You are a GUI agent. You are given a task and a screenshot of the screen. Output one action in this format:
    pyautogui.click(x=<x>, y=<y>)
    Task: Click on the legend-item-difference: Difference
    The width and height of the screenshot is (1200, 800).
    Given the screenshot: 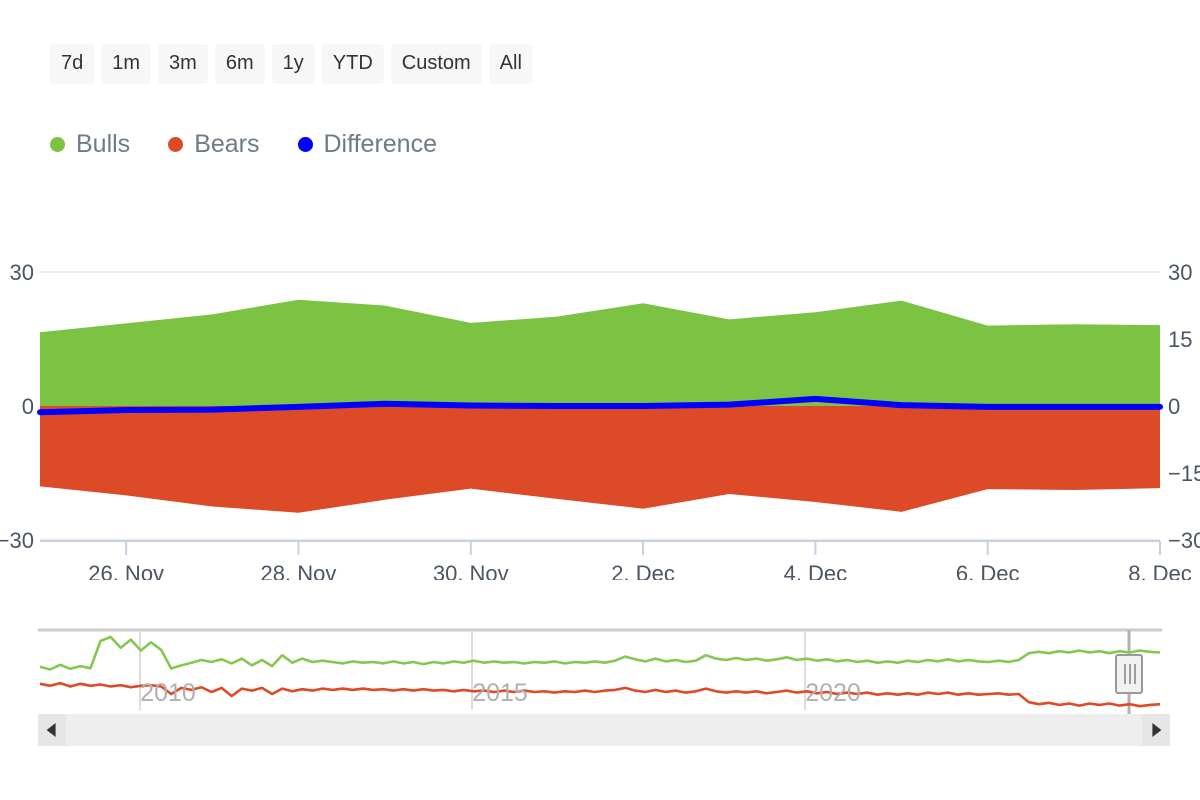 What is the action you would take?
    pyautogui.click(x=367, y=144)
    